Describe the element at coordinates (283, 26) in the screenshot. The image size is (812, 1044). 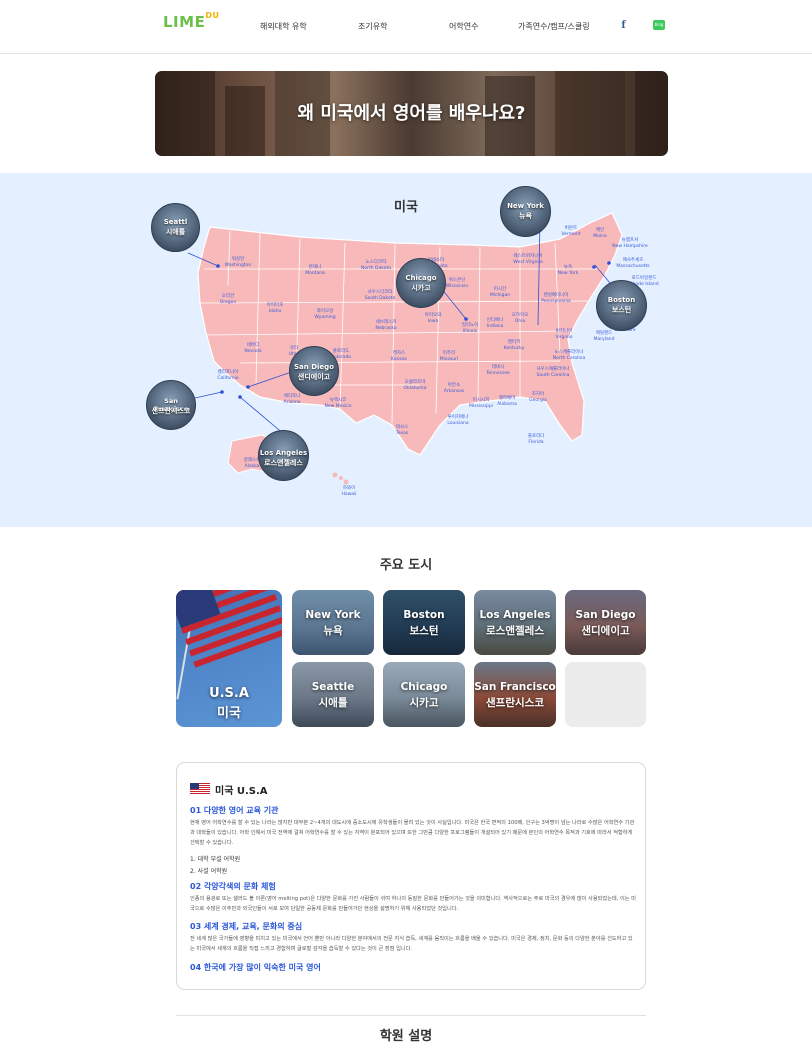
I see `nav-study-abroad-university: 해외대학 유학` at that location.